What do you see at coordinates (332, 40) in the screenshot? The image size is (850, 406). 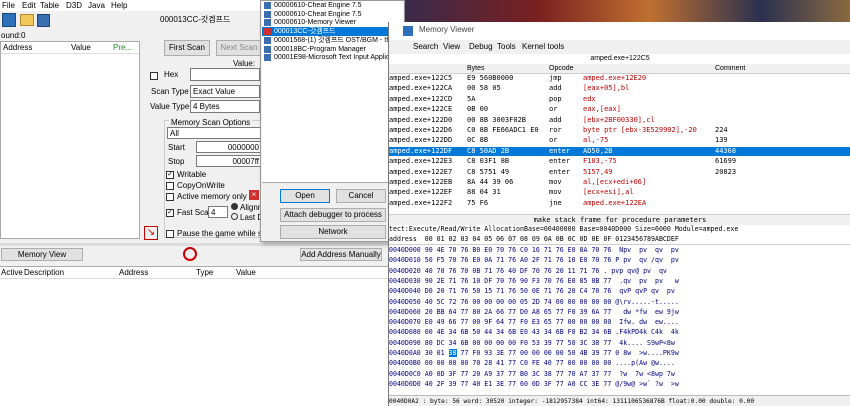 I see `process-item: 00001568-(1) 갓겜프드 OST/BGM - 비` at bounding box center [332, 40].